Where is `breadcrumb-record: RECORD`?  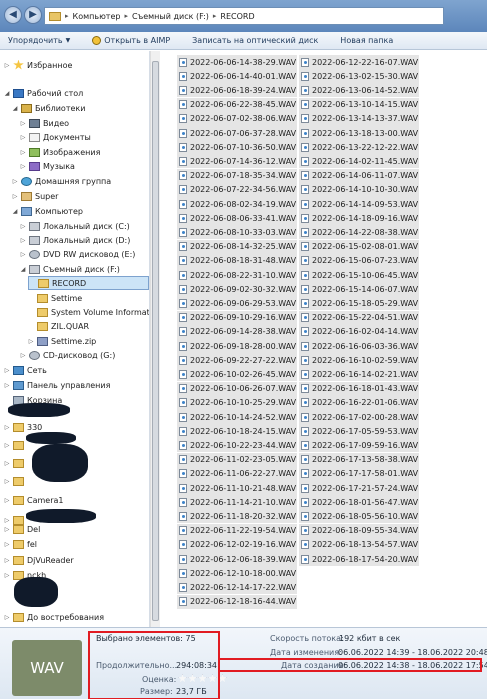 breadcrumb-record: RECORD is located at coordinates (237, 16).